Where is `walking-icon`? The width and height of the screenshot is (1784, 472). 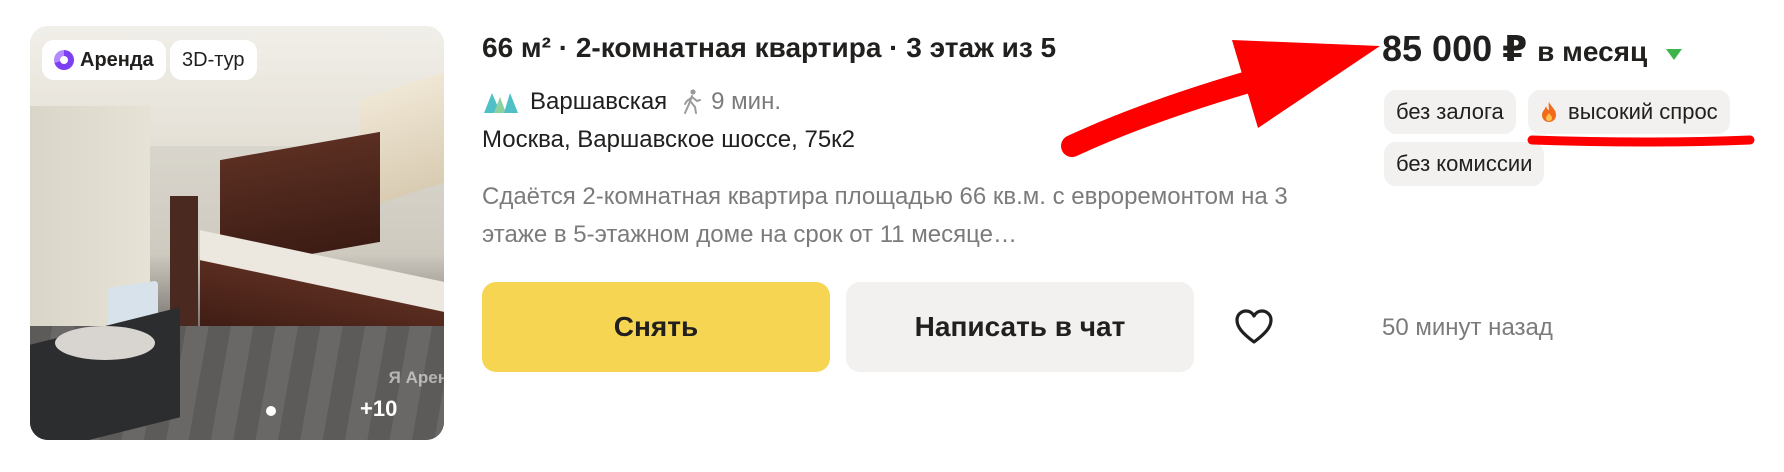 walking-icon is located at coordinates (693, 101).